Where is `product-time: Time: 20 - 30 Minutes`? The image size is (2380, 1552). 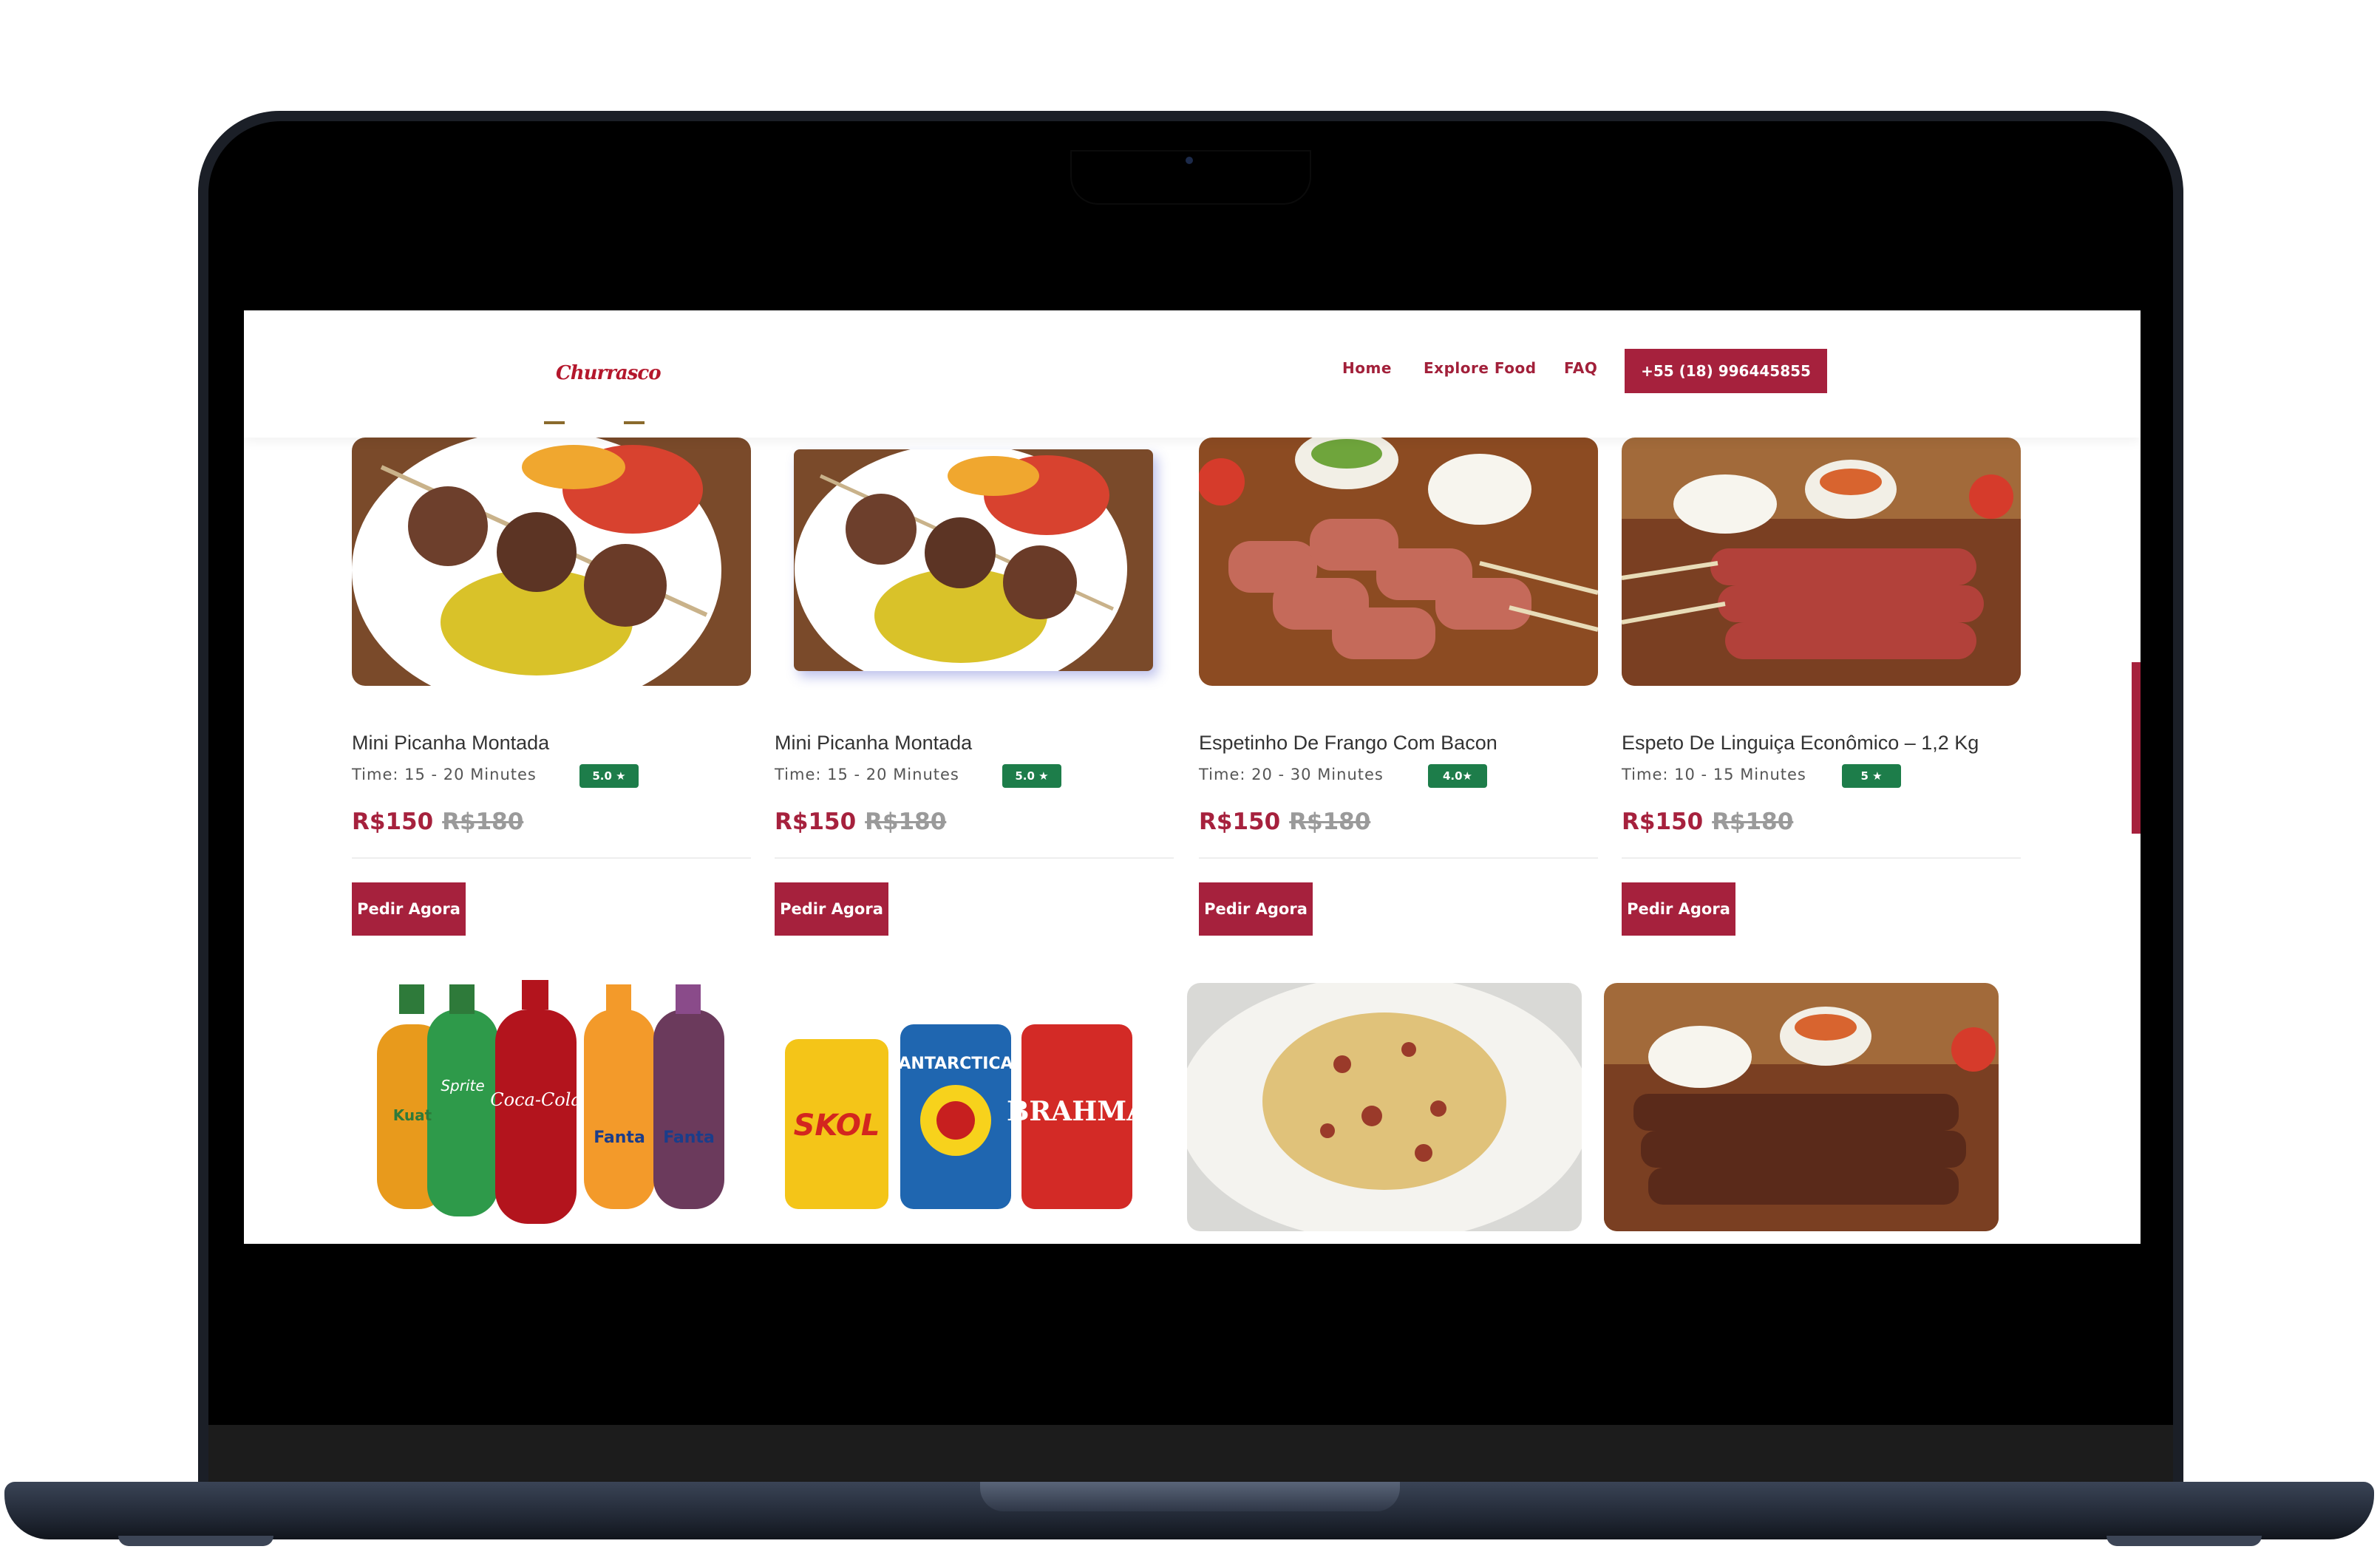
product-time: Time: 20 - 30 Minutes is located at coordinates (1291, 775).